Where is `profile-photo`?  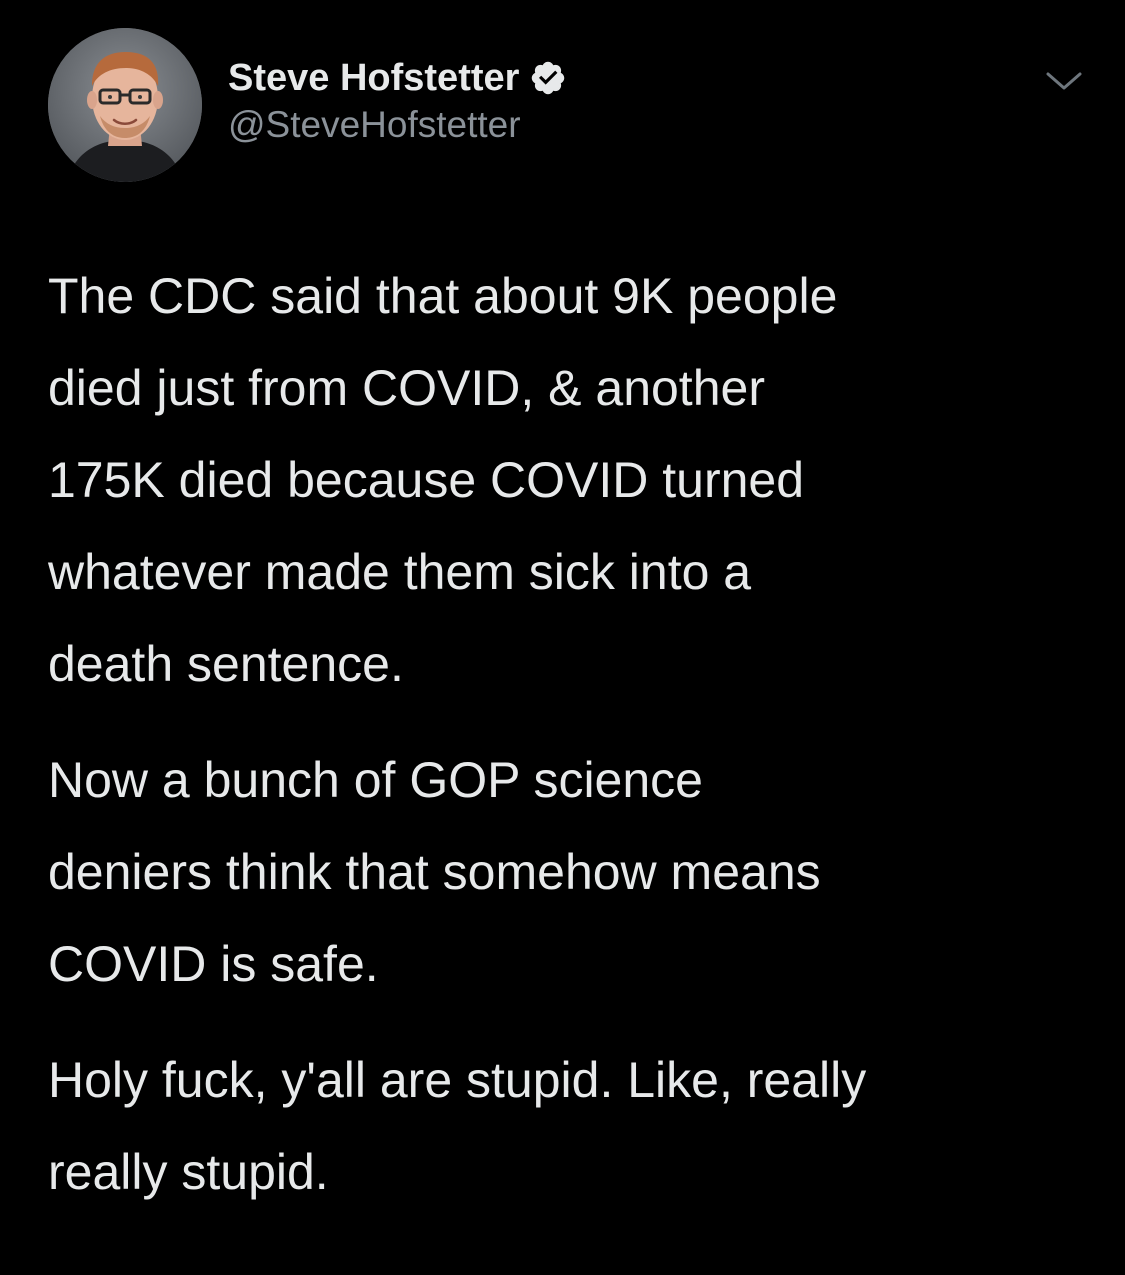
profile-photo is located at coordinates (125, 105).